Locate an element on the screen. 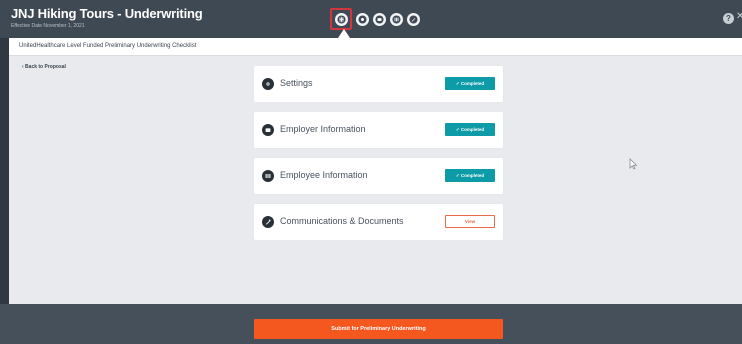  submit-preliminary-underwriting-button: Submit for Preliminary Underwriting is located at coordinates (378, 329).